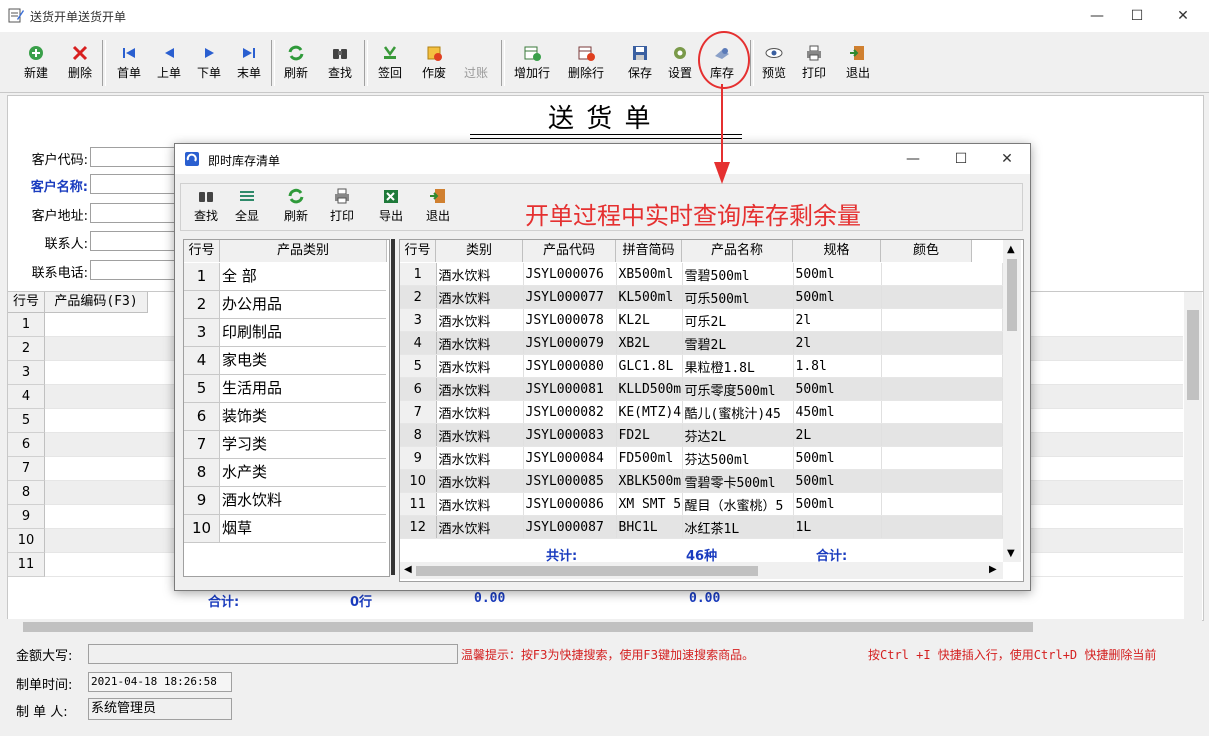 The width and height of the screenshot is (1209, 736). Describe the element at coordinates (26, 349) in the screenshot. I see `grid-row-number: 2` at that location.